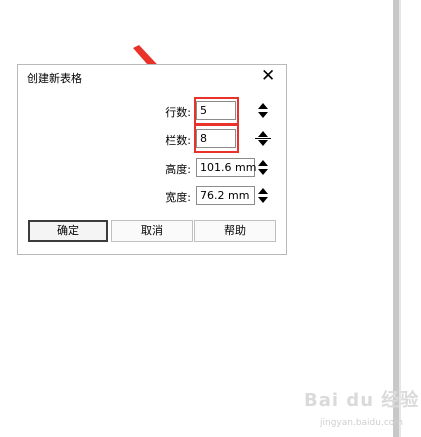  I want to click on spinner-divider, so click(263, 138).